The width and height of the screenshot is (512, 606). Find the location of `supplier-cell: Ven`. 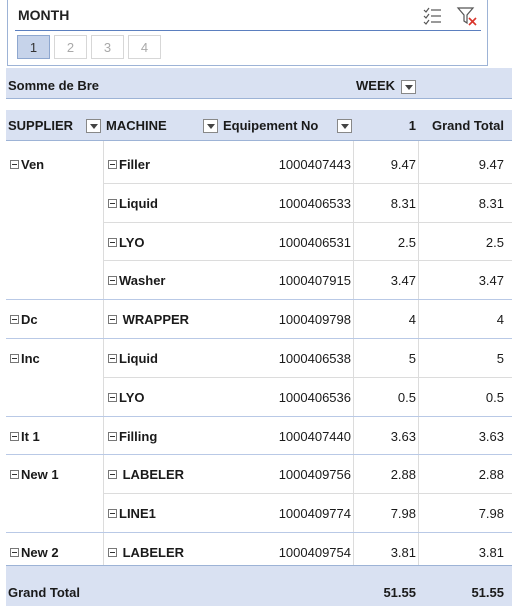

supplier-cell: Ven is located at coordinates (27, 164).